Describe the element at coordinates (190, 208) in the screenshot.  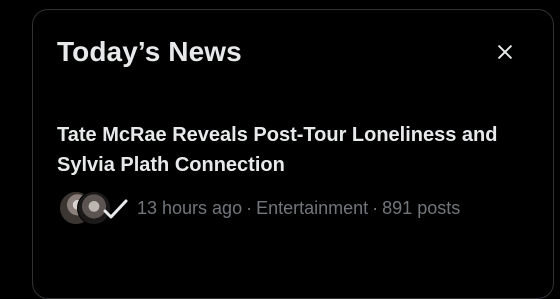
I see `story-time: 13 hours ago` at that location.